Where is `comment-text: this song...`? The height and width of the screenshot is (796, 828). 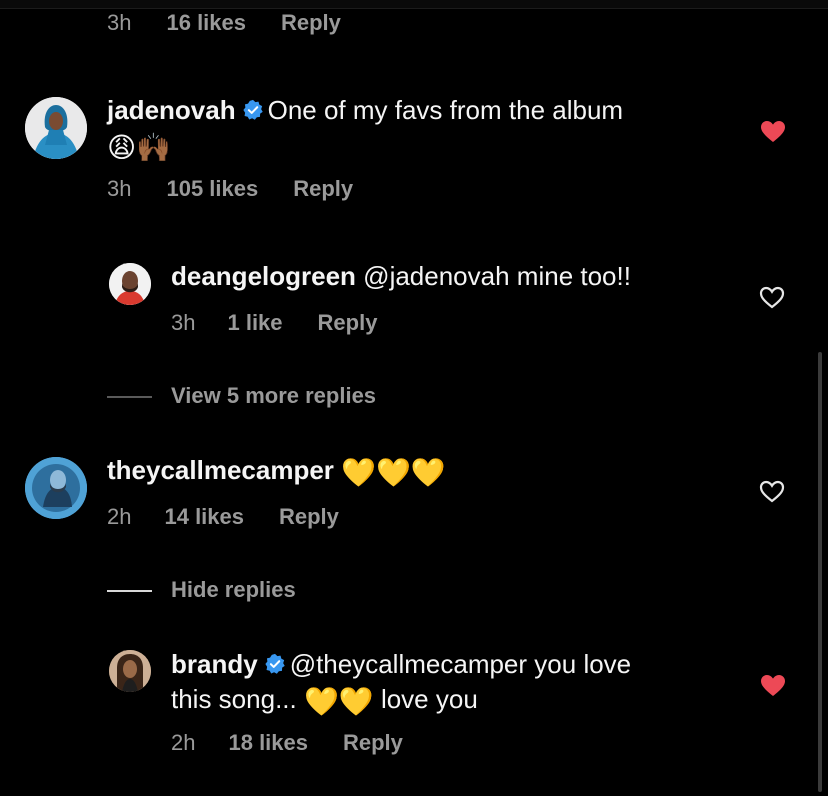 comment-text: this song... is located at coordinates (234, 699).